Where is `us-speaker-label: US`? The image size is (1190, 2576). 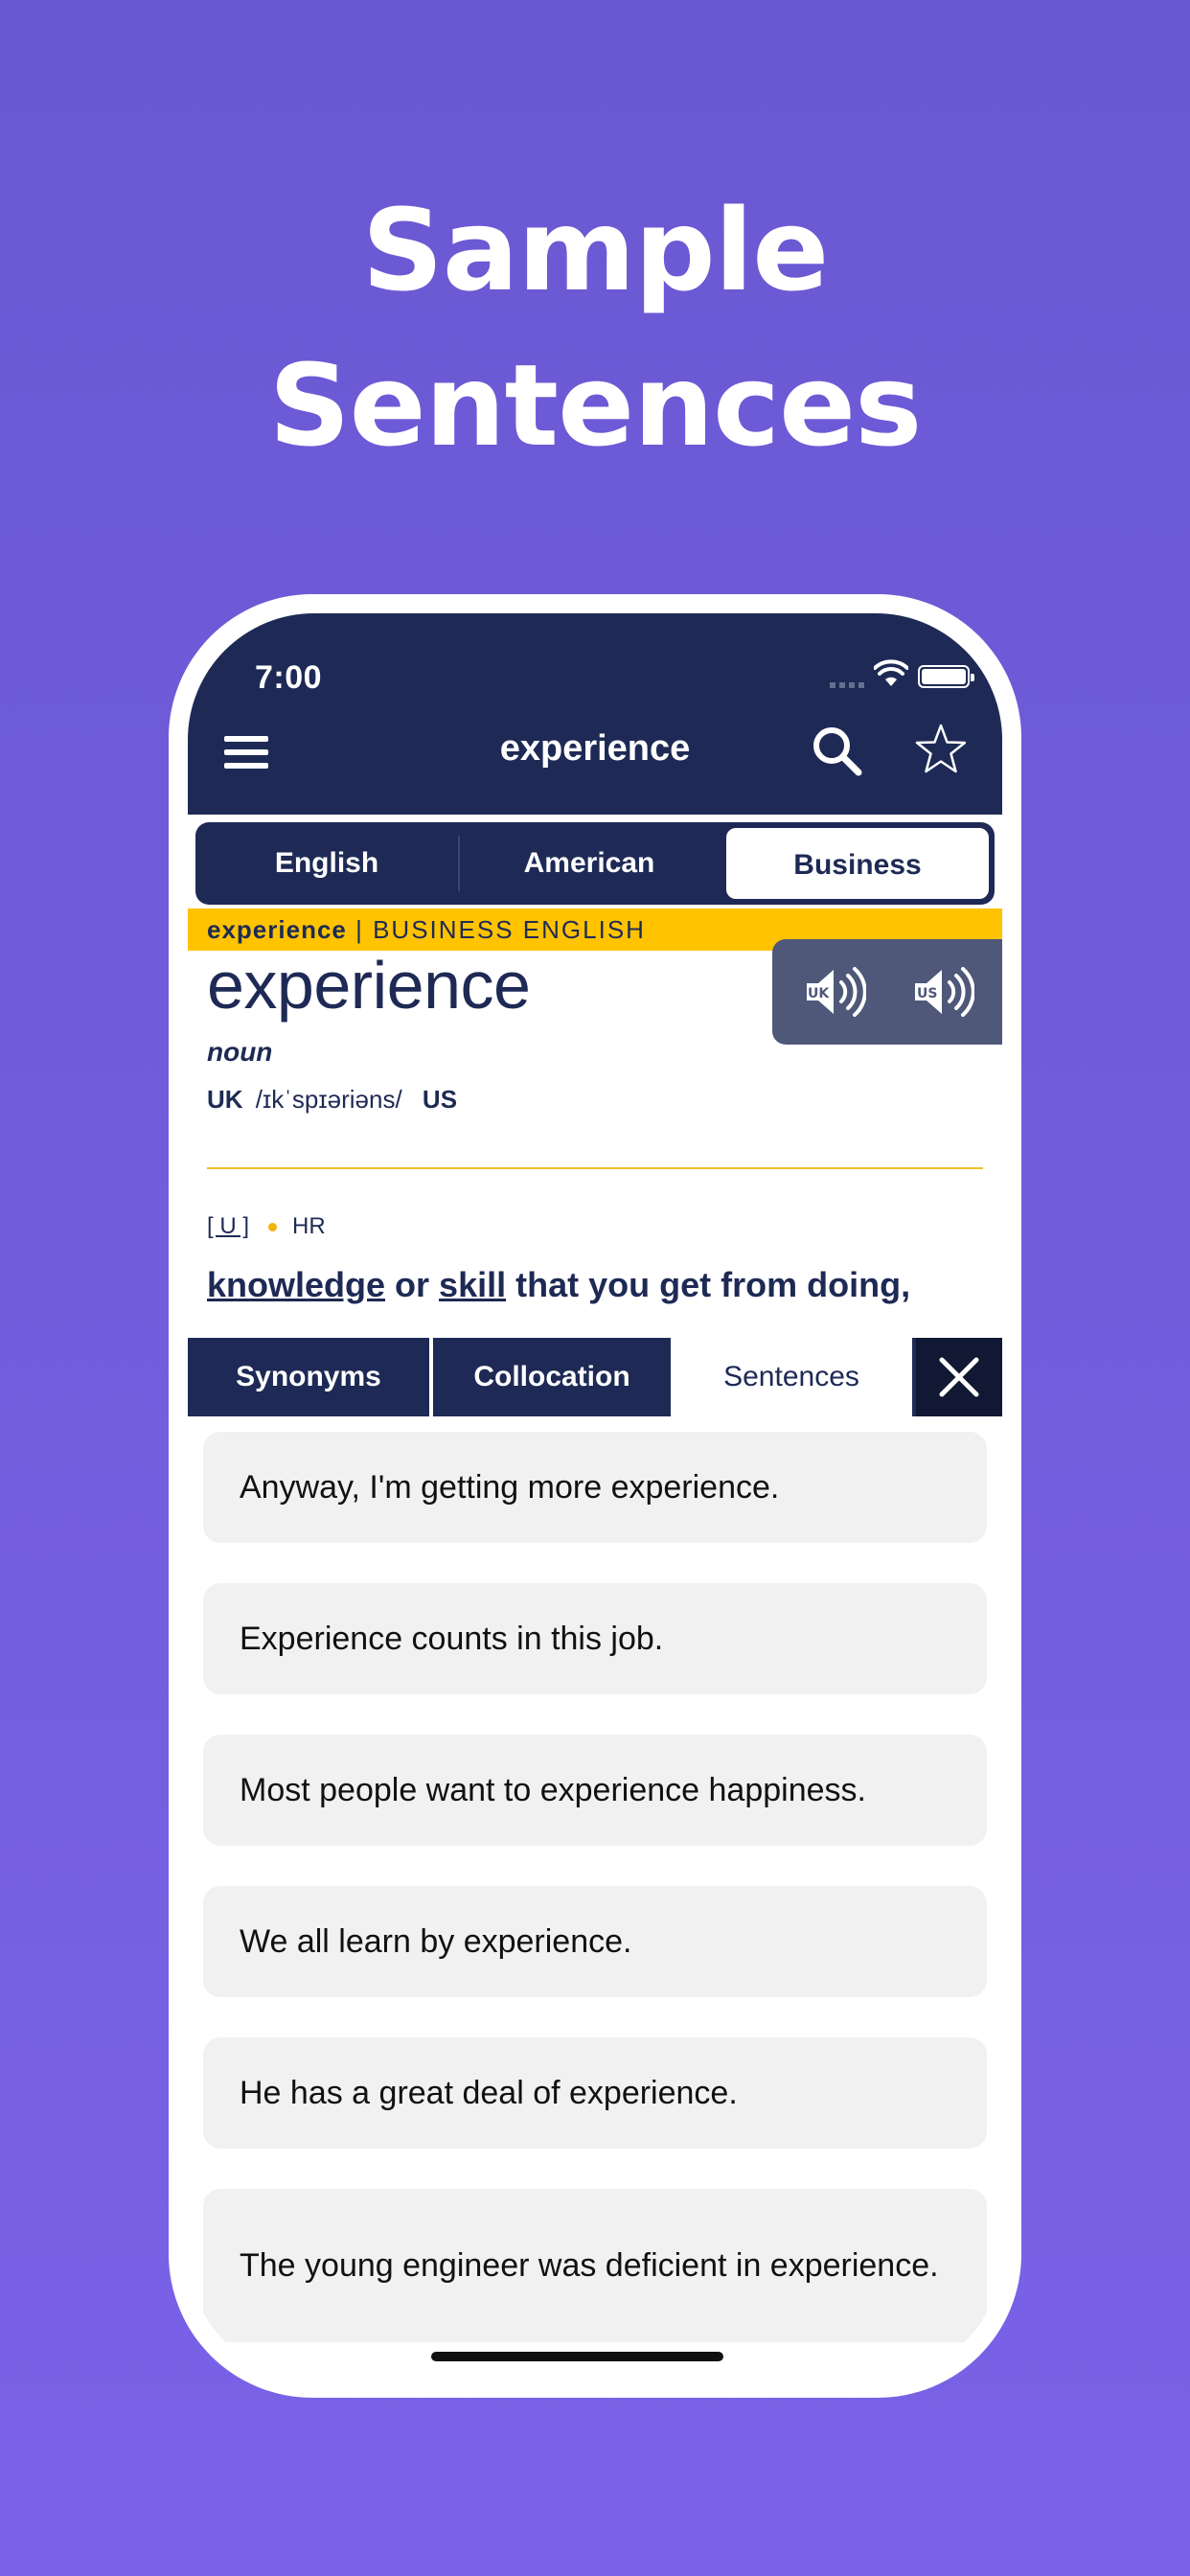
us-speaker-label: US is located at coordinates (927, 993).